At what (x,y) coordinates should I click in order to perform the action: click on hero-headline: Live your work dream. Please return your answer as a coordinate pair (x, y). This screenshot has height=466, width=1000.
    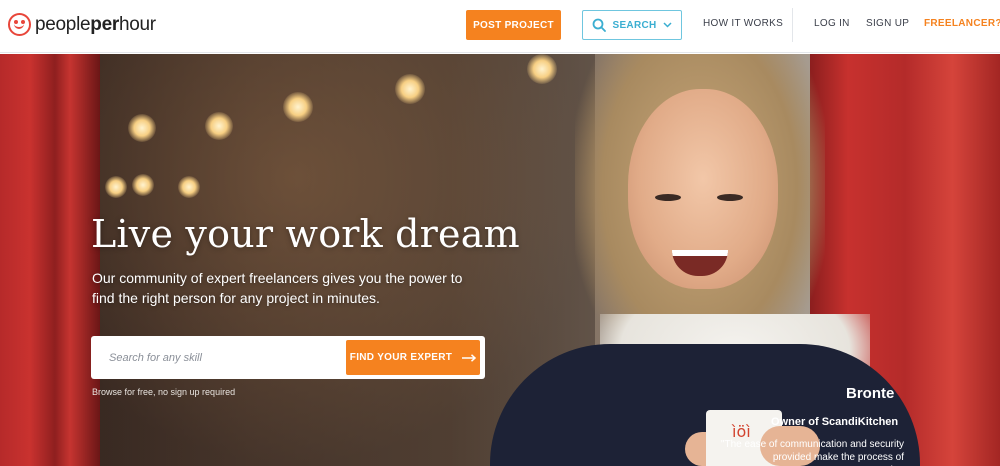
    Looking at the image, I should click on (305, 234).